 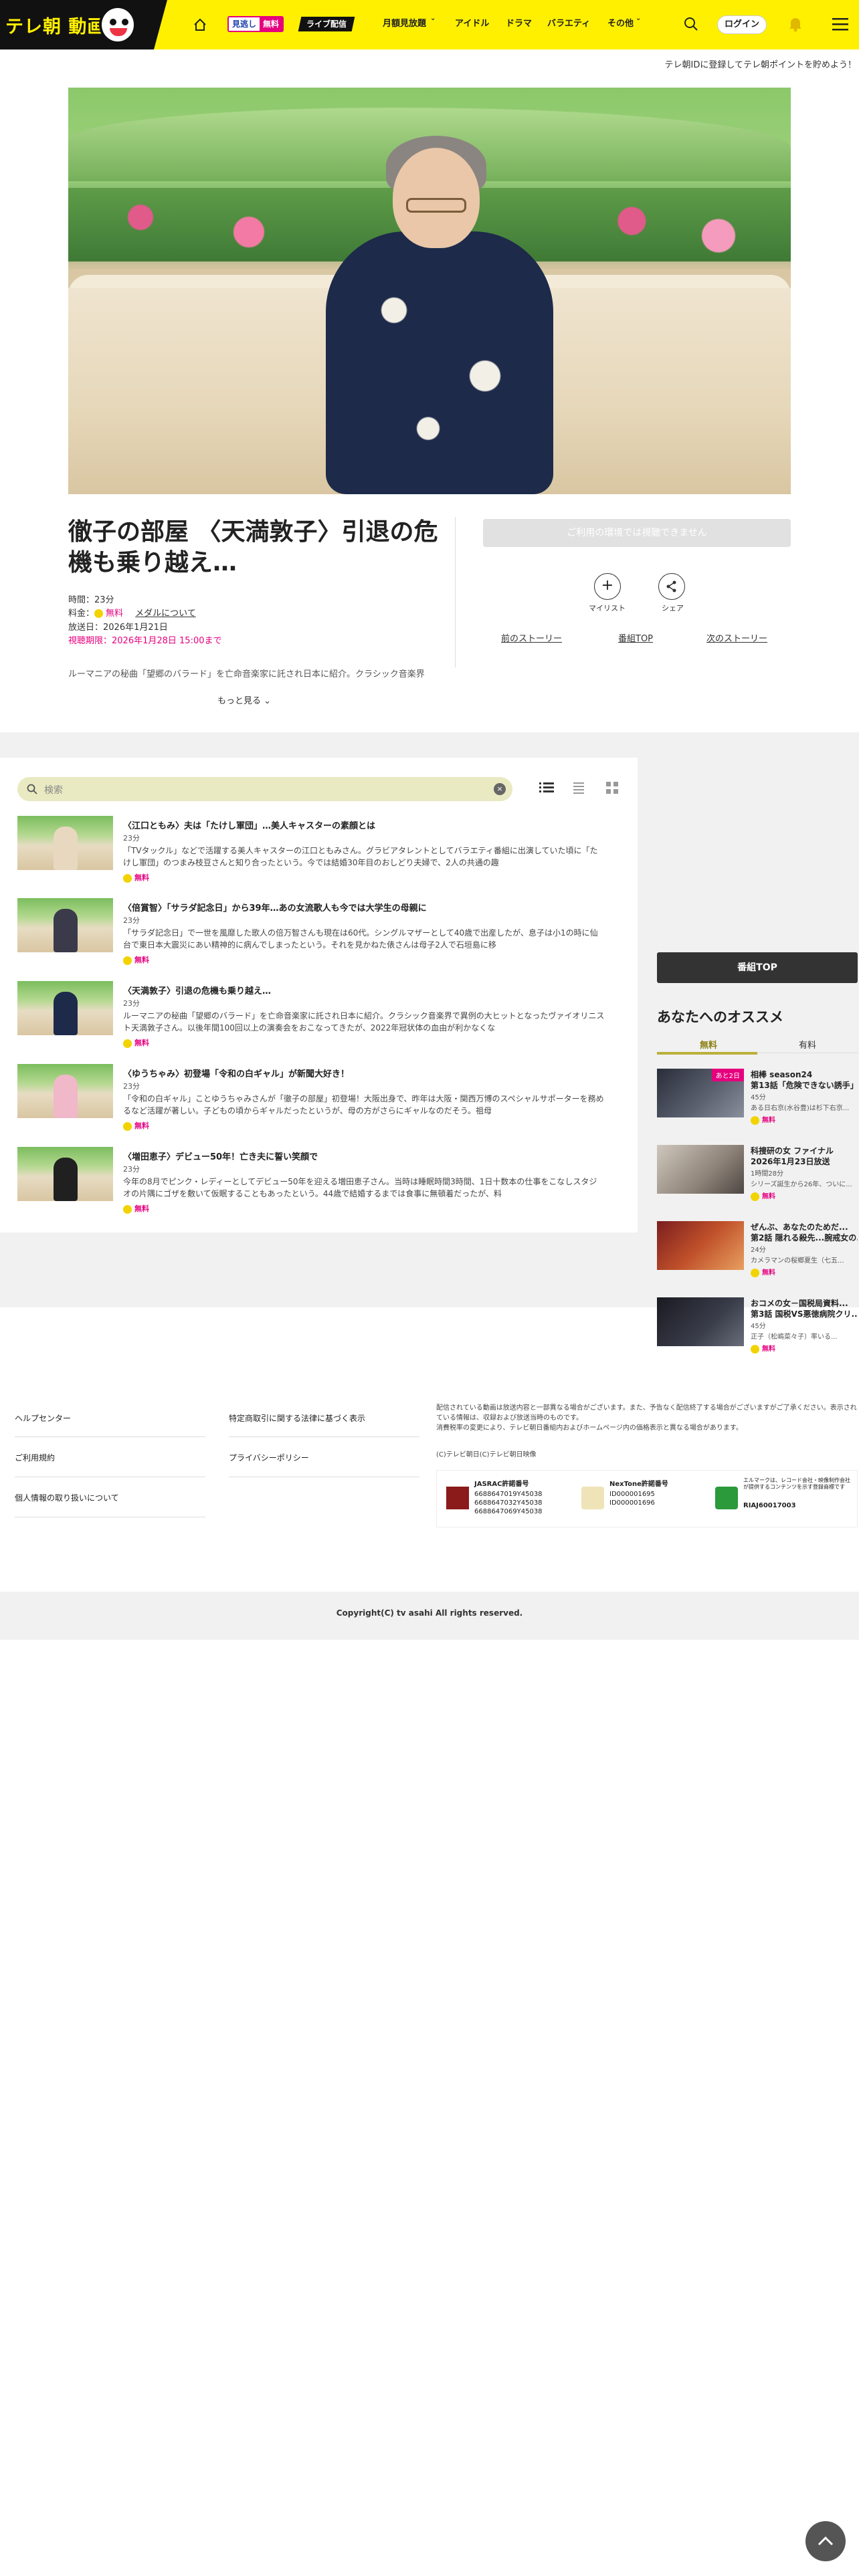 I want to click on free-badge-label: 無料, so click(x=271, y=24).